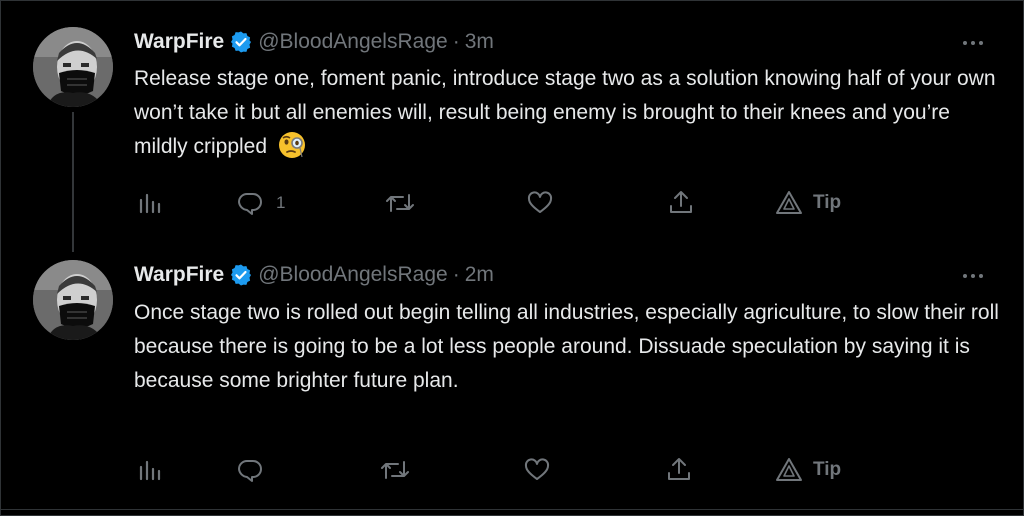 The image size is (1024, 516). I want to click on reply-count: 1, so click(281, 202).